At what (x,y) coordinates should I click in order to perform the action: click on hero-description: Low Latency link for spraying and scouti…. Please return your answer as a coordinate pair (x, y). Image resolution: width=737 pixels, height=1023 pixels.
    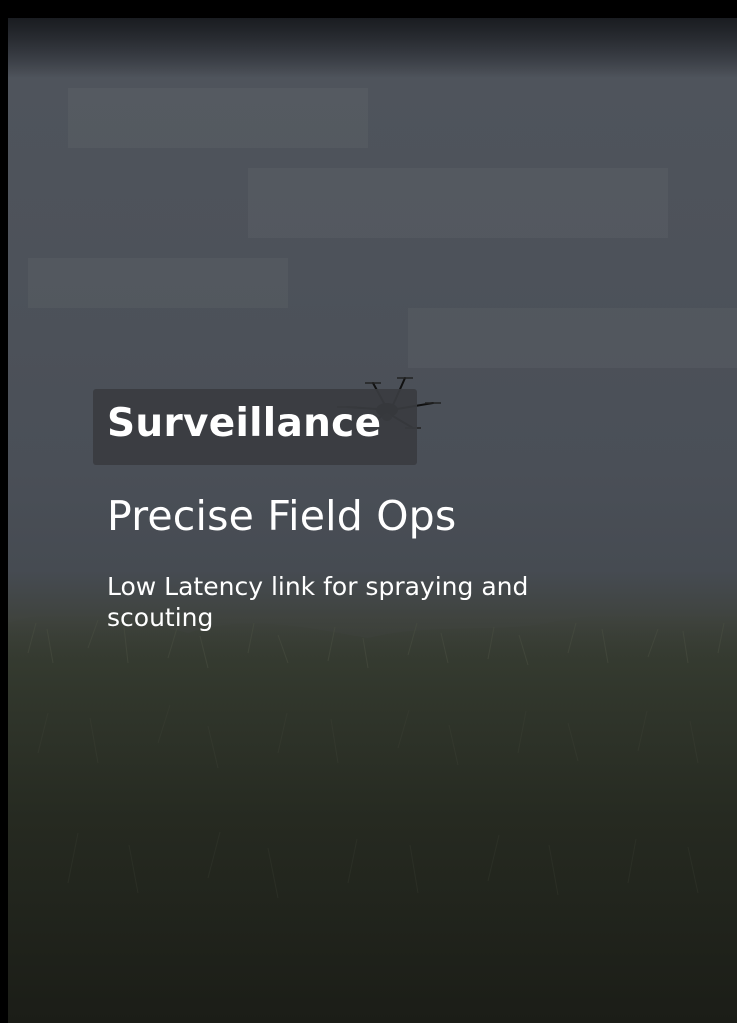
    Looking at the image, I should click on (318, 602).